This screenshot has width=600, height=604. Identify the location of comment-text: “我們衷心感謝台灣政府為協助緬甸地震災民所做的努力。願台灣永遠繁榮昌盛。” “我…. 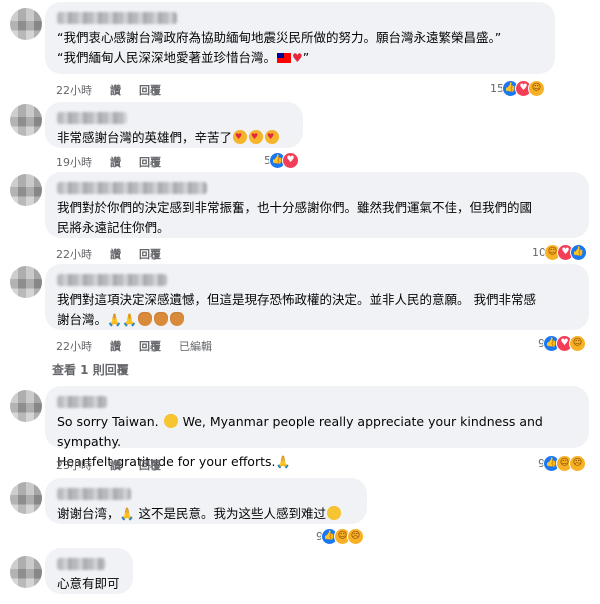
(279, 47).